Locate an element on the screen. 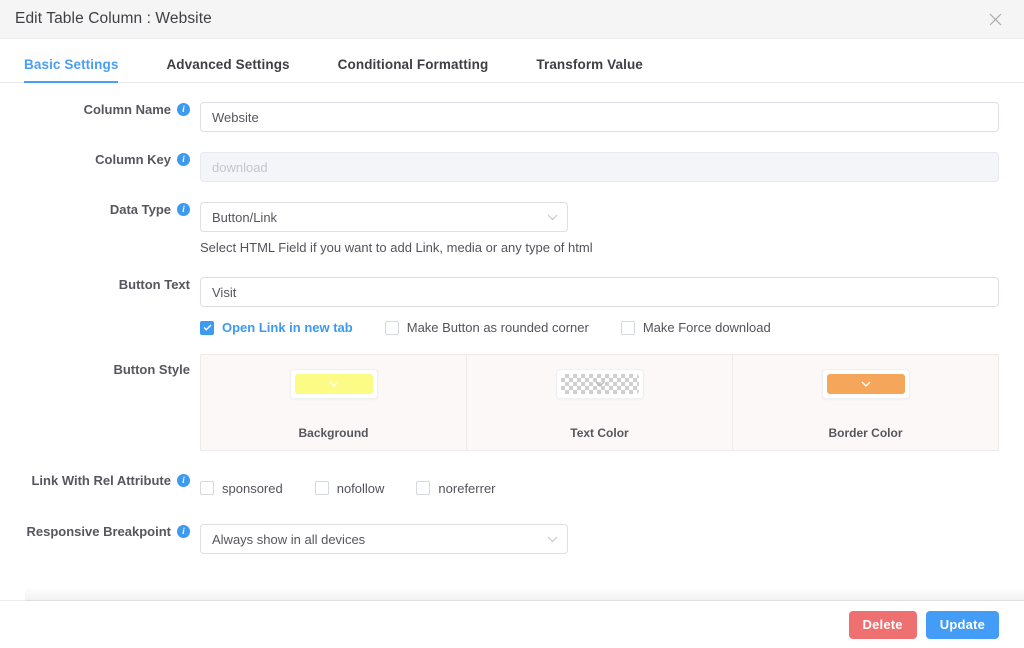  text-color-caption: Text Color is located at coordinates (599, 433).